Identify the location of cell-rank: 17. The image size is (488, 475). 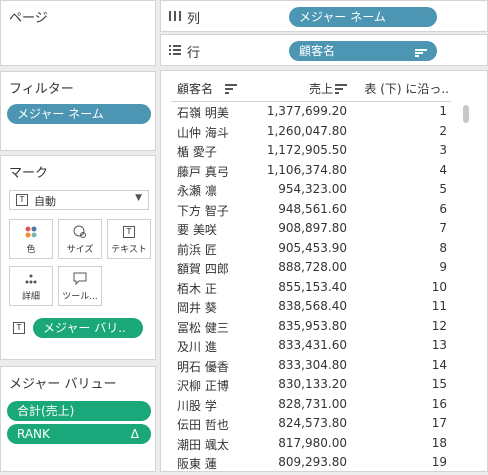
(439, 423).